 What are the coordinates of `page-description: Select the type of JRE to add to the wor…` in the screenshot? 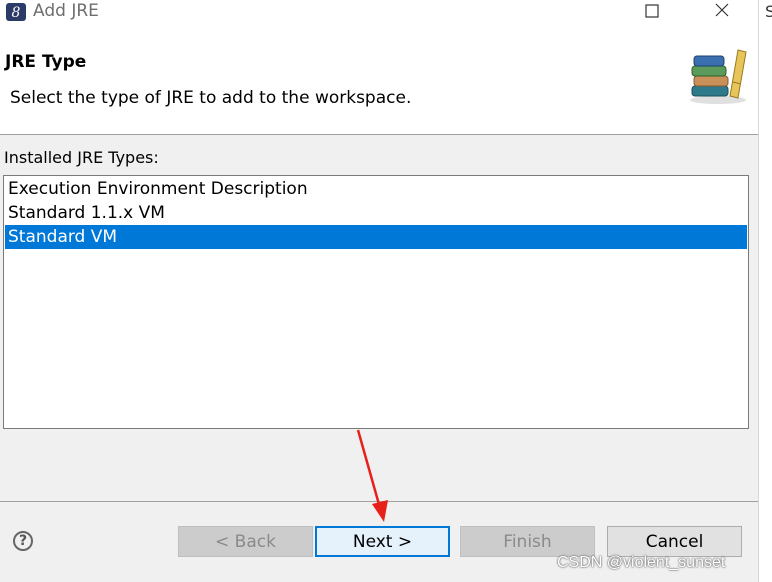 It's located at (211, 98).